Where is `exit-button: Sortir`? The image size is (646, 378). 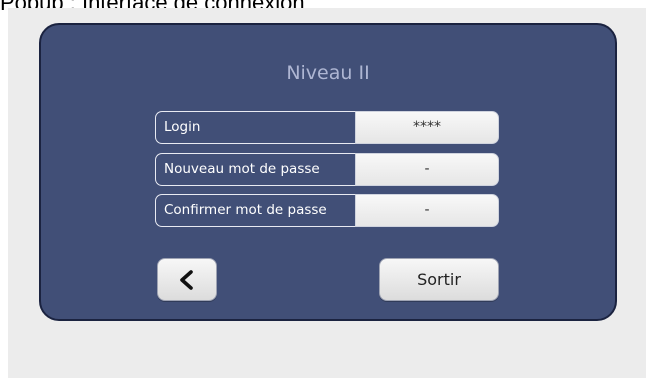 exit-button: Sortir is located at coordinates (439, 279).